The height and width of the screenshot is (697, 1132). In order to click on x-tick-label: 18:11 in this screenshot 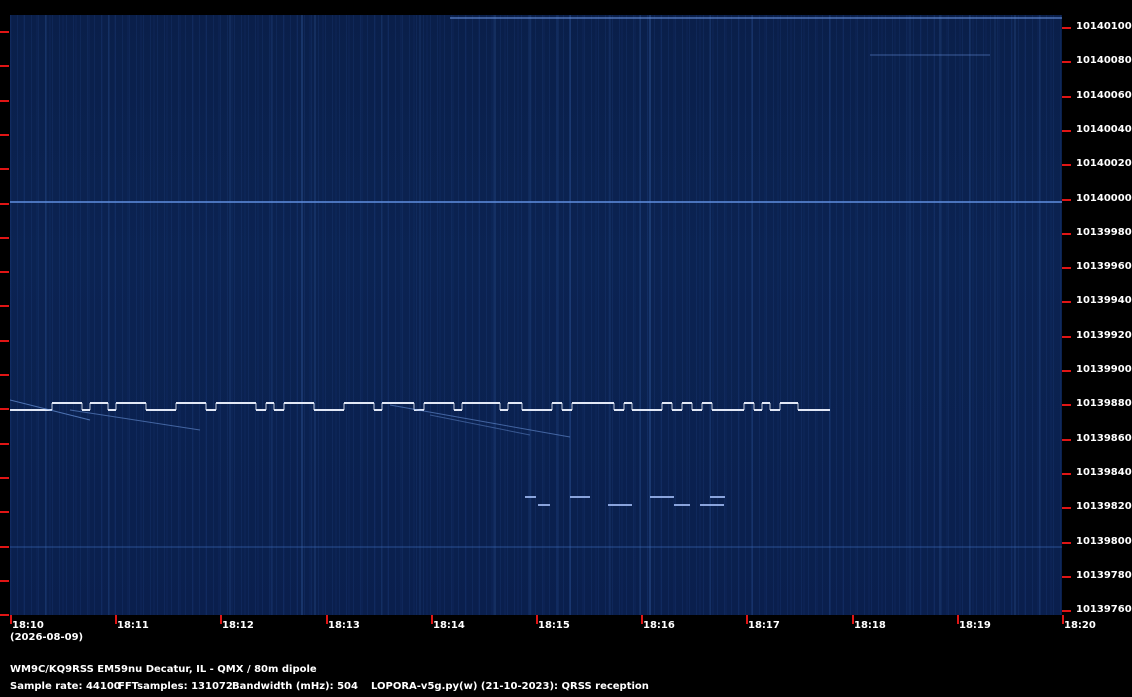, I will do `click(133, 625)`.